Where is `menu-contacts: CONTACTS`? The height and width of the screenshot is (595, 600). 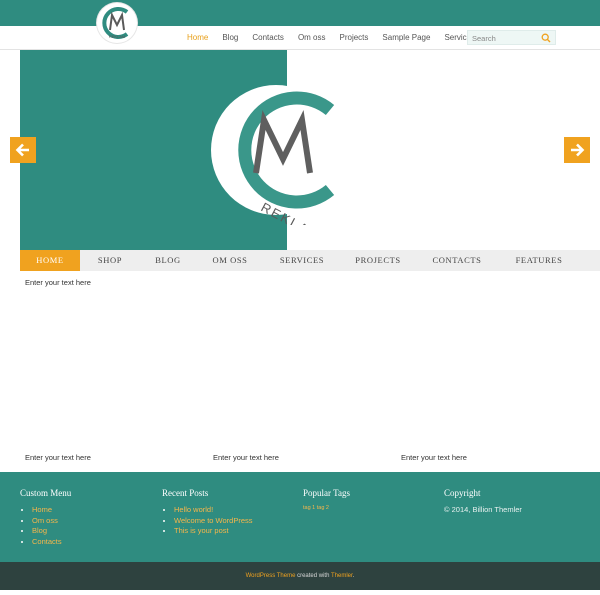
menu-contacts: CONTACTS is located at coordinates (457, 260).